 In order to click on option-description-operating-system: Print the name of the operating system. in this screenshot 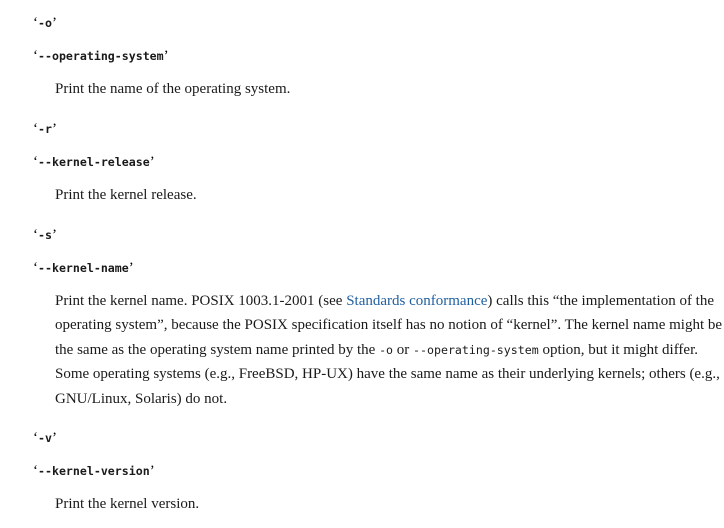, I will do `click(173, 89)`.